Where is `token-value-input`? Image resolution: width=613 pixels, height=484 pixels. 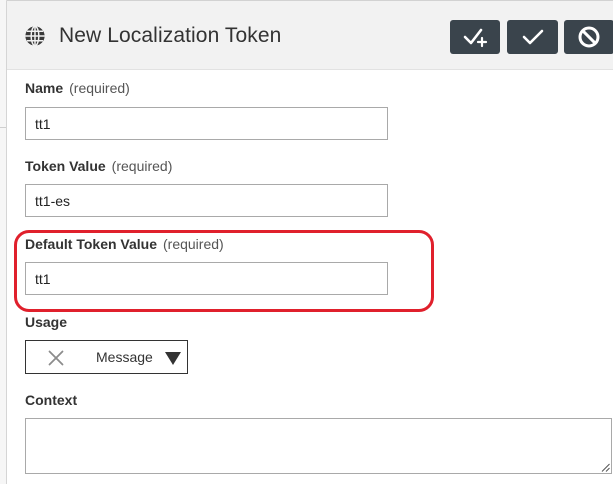
token-value-input is located at coordinates (206, 200).